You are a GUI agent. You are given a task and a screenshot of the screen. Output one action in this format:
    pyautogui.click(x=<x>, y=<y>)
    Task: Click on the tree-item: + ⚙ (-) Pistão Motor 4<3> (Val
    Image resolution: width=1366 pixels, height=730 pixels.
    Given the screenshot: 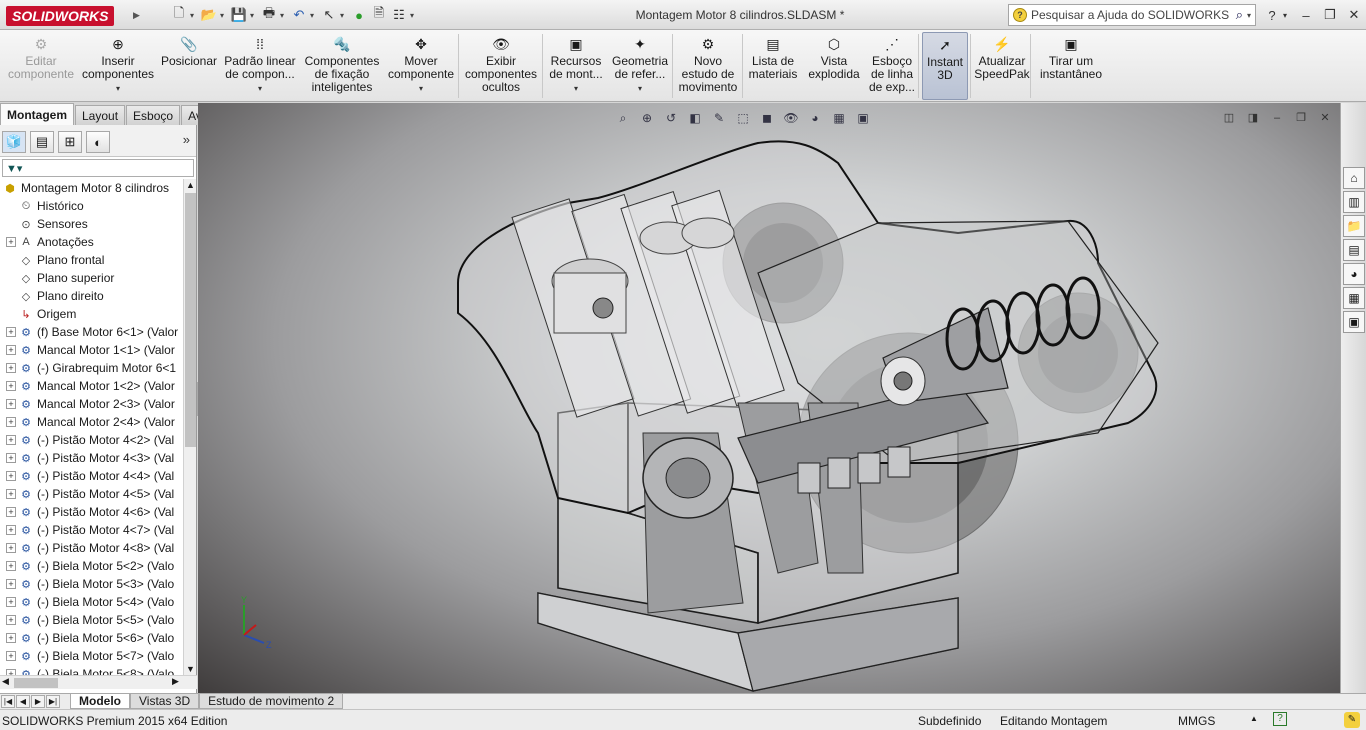 What is the action you would take?
    pyautogui.click(x=91, y=458)
    